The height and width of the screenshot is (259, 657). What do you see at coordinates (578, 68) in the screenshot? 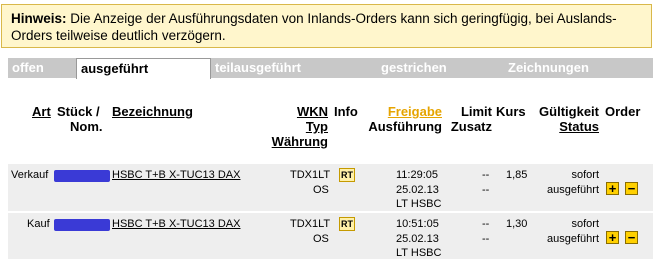
I see `tab-zeichnungen: Zeichnungen` at bounding box center [578, 68].